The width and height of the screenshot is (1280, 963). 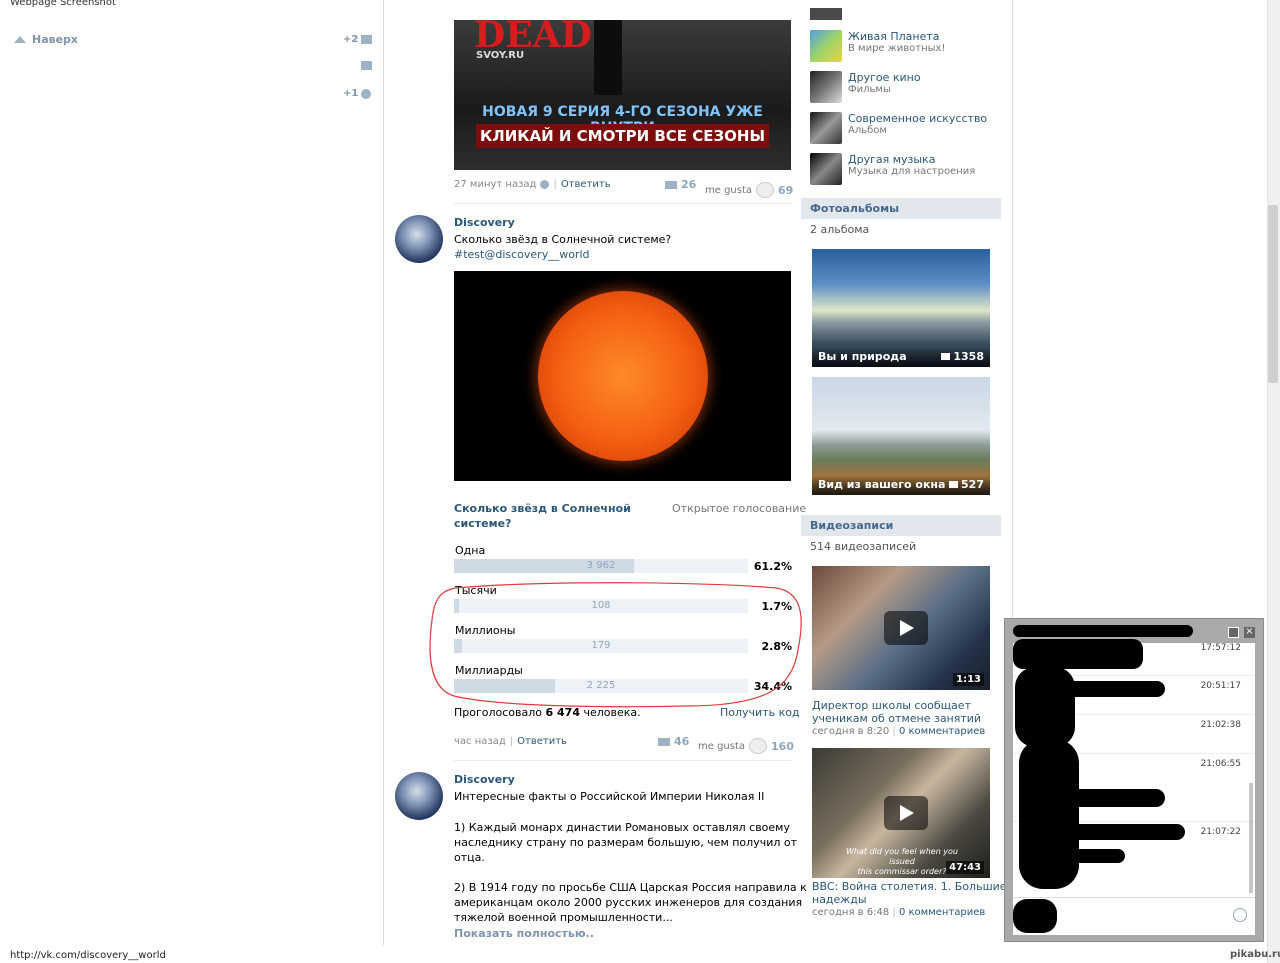 What do you see at coordinates (851, 912) in the screenshot?
I see `video-2-date: сегодня в 6:48` at bounding box center [851, 912].